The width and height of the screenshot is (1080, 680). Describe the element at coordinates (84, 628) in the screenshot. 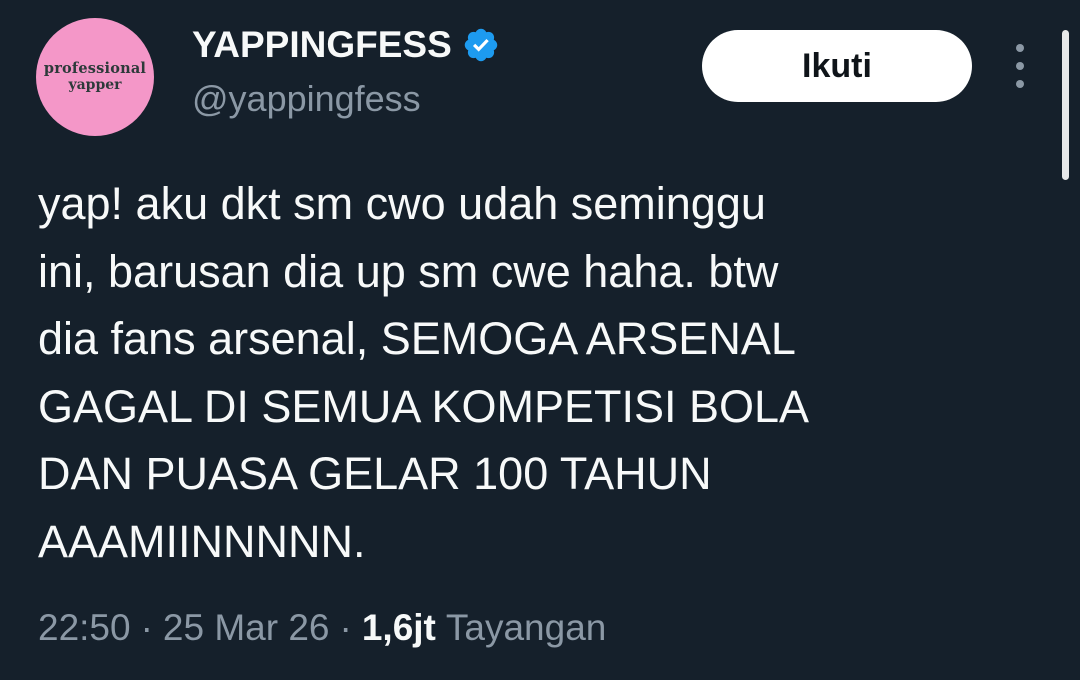

I see `tweet-time: 22:50` at that location.